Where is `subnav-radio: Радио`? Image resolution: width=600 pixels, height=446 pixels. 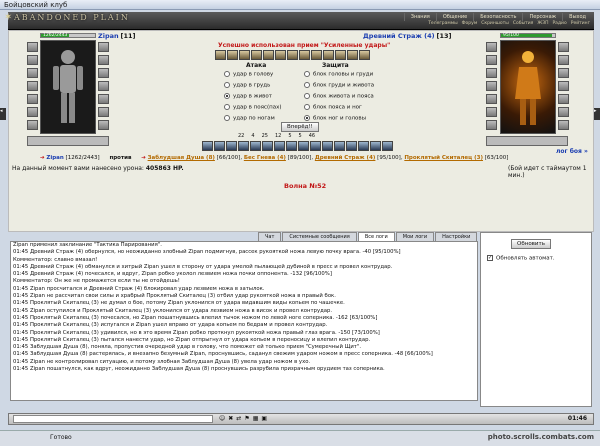 subnav-radio: Радио is located at coordinates (559, 23).